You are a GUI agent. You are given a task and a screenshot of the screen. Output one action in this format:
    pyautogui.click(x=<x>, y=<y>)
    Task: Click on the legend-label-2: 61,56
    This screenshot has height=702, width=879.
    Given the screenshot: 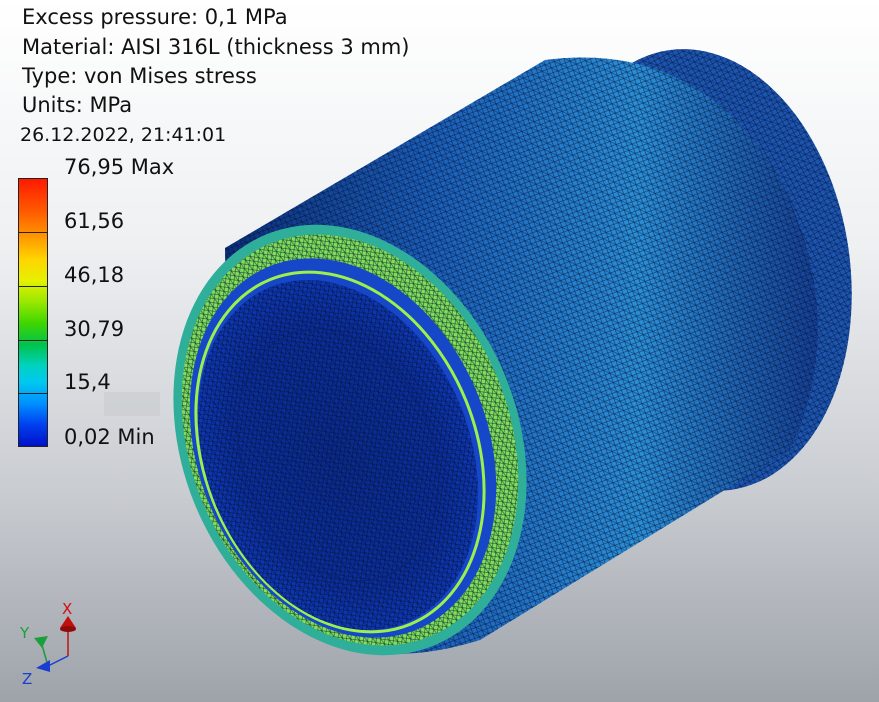 What is the action you would take?
    pyautogui.click(x=94, y=221)
    